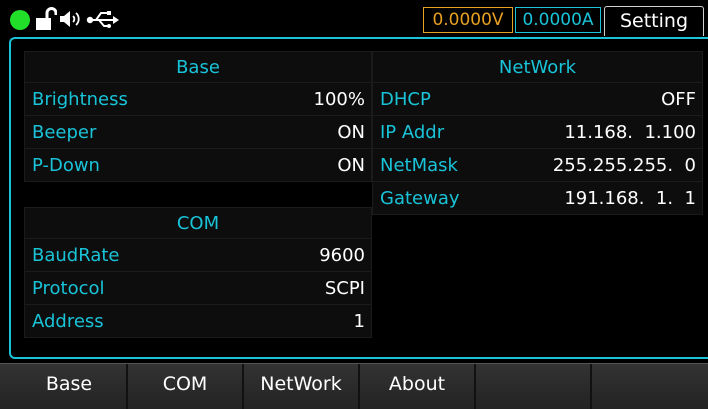 The height and width of the screenshot is (409, 708). Describe the element at coordinates (344, 288) in the screenshot. I see `row-value: SCPI` at that location.